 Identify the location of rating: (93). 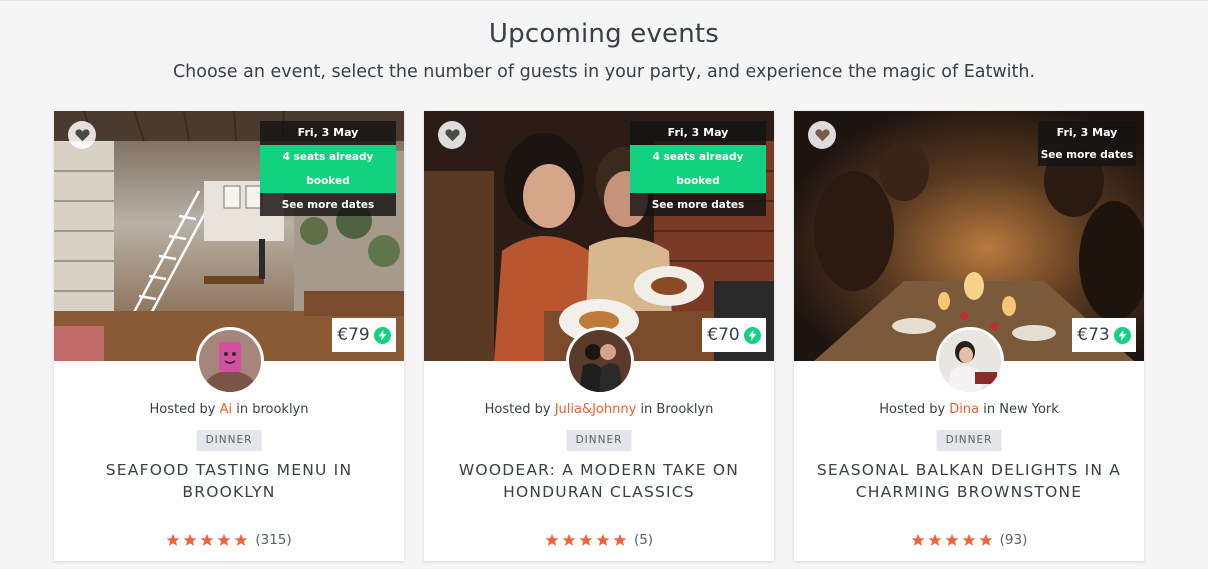
(969, 540).